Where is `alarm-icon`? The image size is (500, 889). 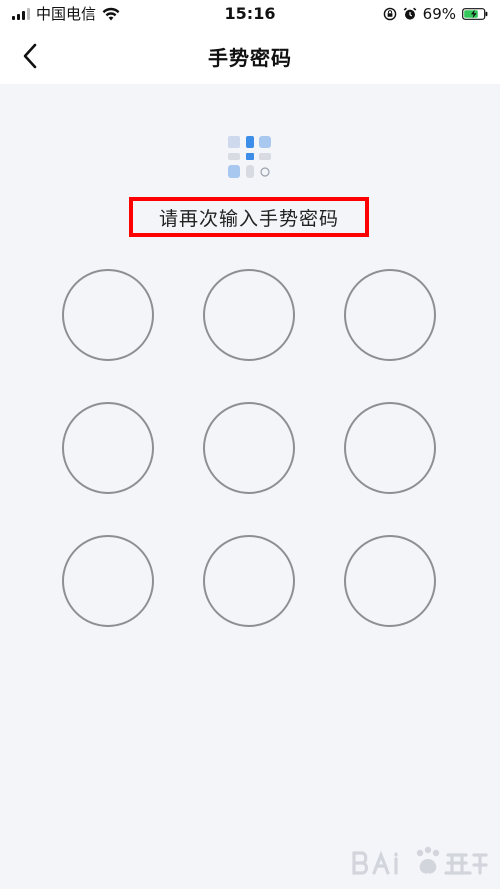
alarm-icon is located at coordinates (409, 13).